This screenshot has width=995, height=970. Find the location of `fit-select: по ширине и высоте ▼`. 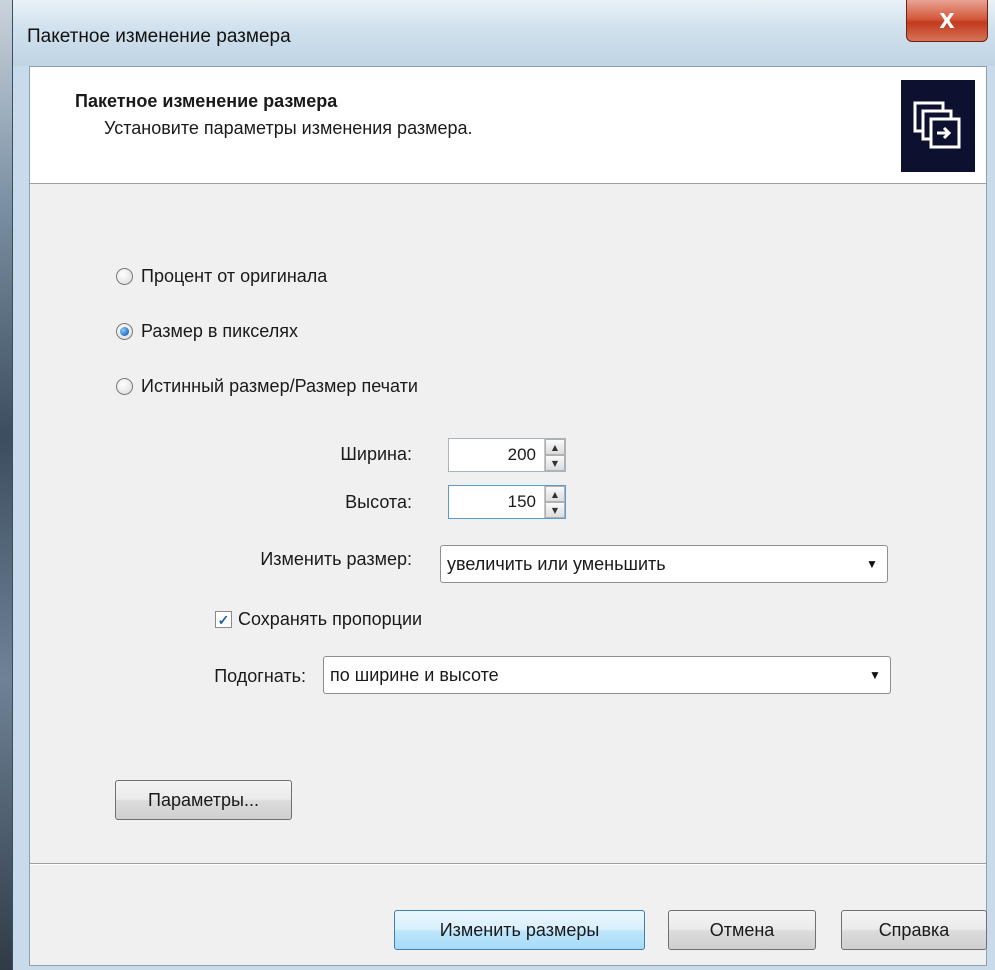

fit-select: по ширине и высоте ▼ is located at coordinates (607, 675).